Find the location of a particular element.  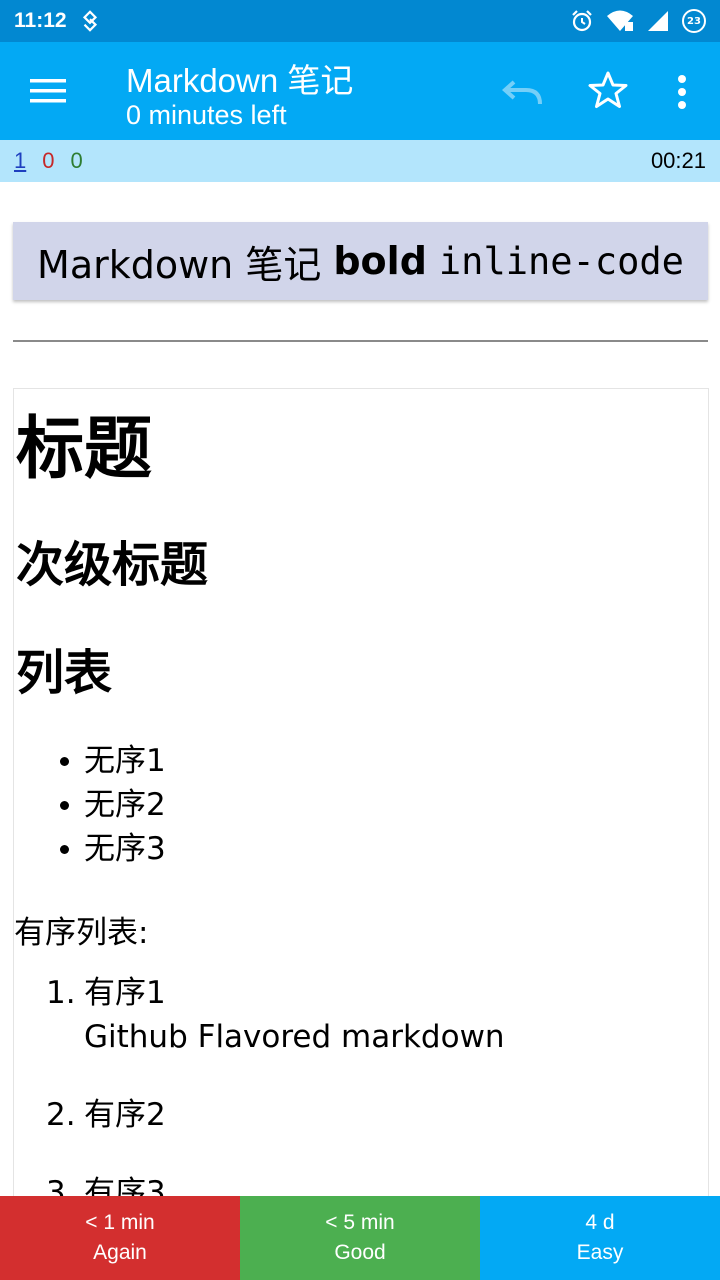

ordered-item: 3. 有序3 is located at coordinates (106, 1183).